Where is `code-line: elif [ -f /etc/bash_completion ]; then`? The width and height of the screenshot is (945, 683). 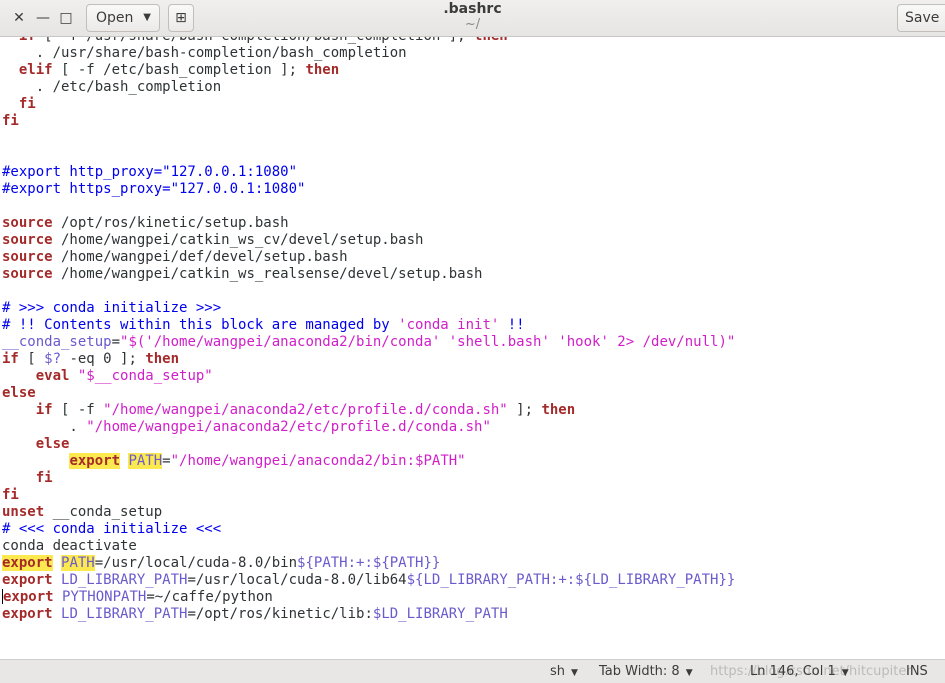 code-line: elif [ -f /etc/bash_completion ]; then is located at coordinates (368, 70).